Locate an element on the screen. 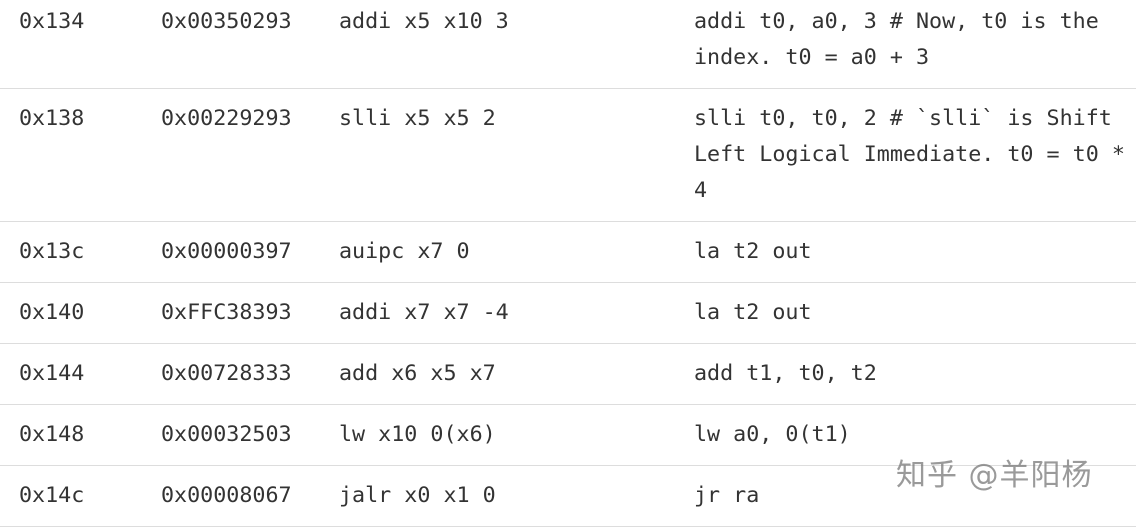 The width and height of the screenshot is (1136, 527). table-row: 0x13c 0x00000397 auipc x7 0 la t2 out is located at coordinates (568, 252).